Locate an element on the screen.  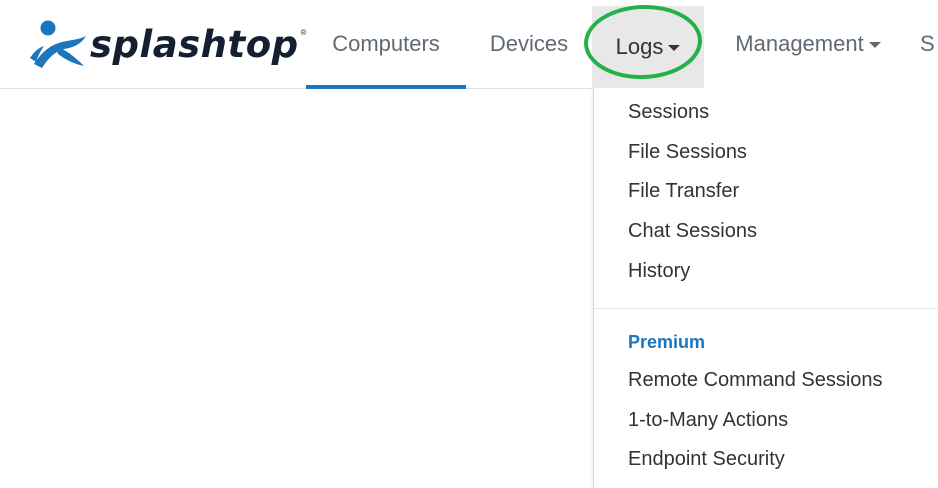
nav-item-management: Management is located at coordinates (808, 44).